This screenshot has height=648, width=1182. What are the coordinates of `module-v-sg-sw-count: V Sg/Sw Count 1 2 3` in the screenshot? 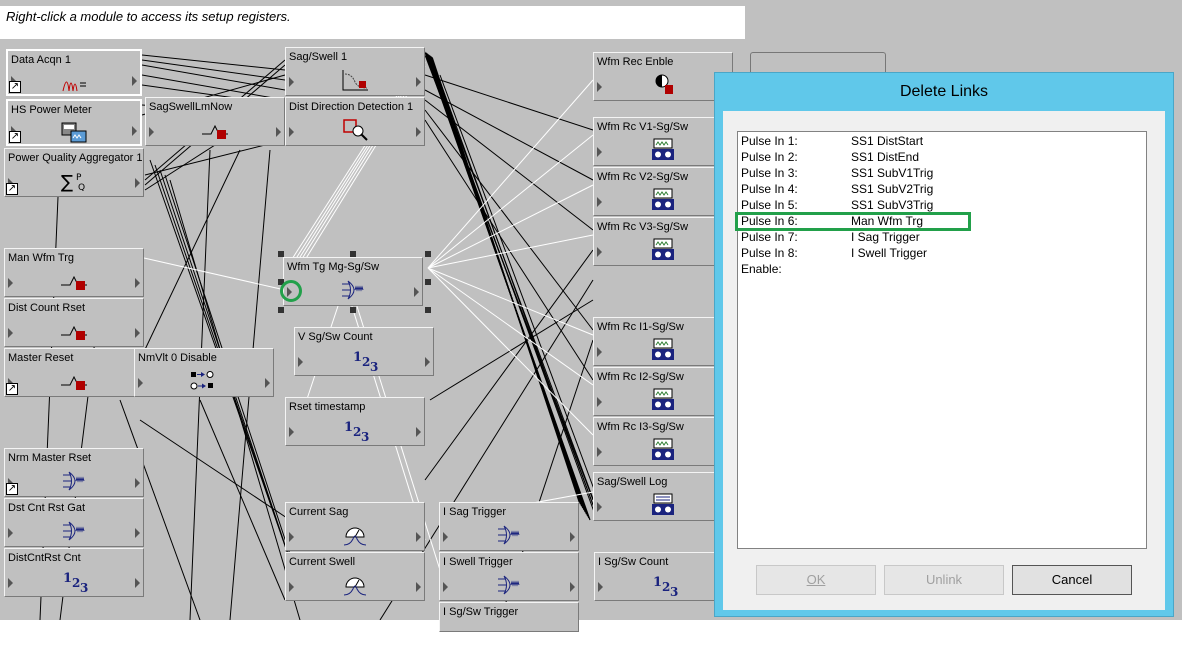 It's located at (364, 351).